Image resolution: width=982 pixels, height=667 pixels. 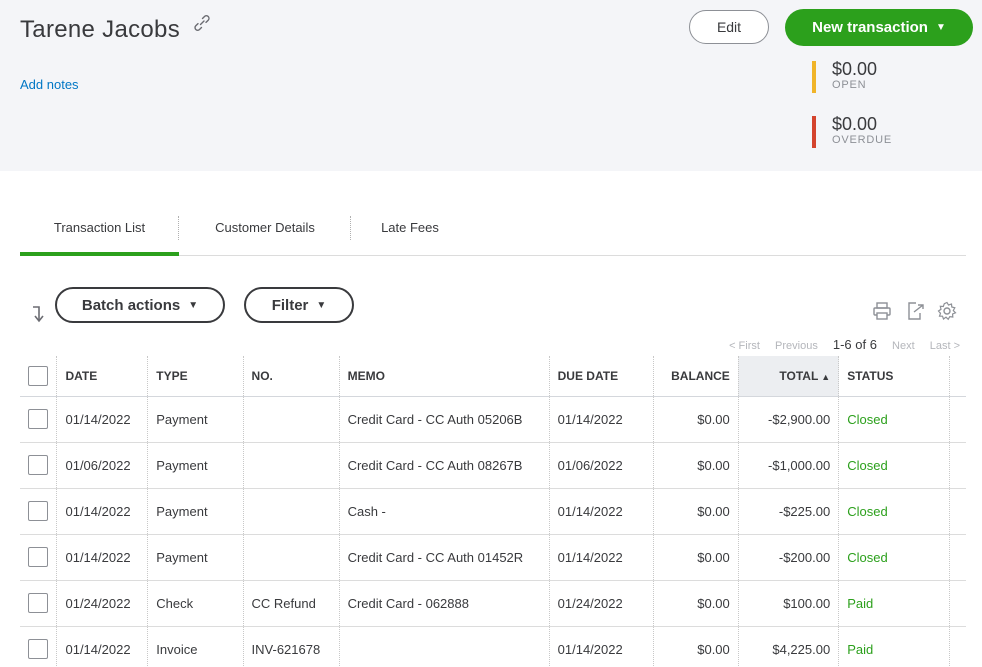 I want to click on cell-total: $100.00, so click(x=788, y=603).